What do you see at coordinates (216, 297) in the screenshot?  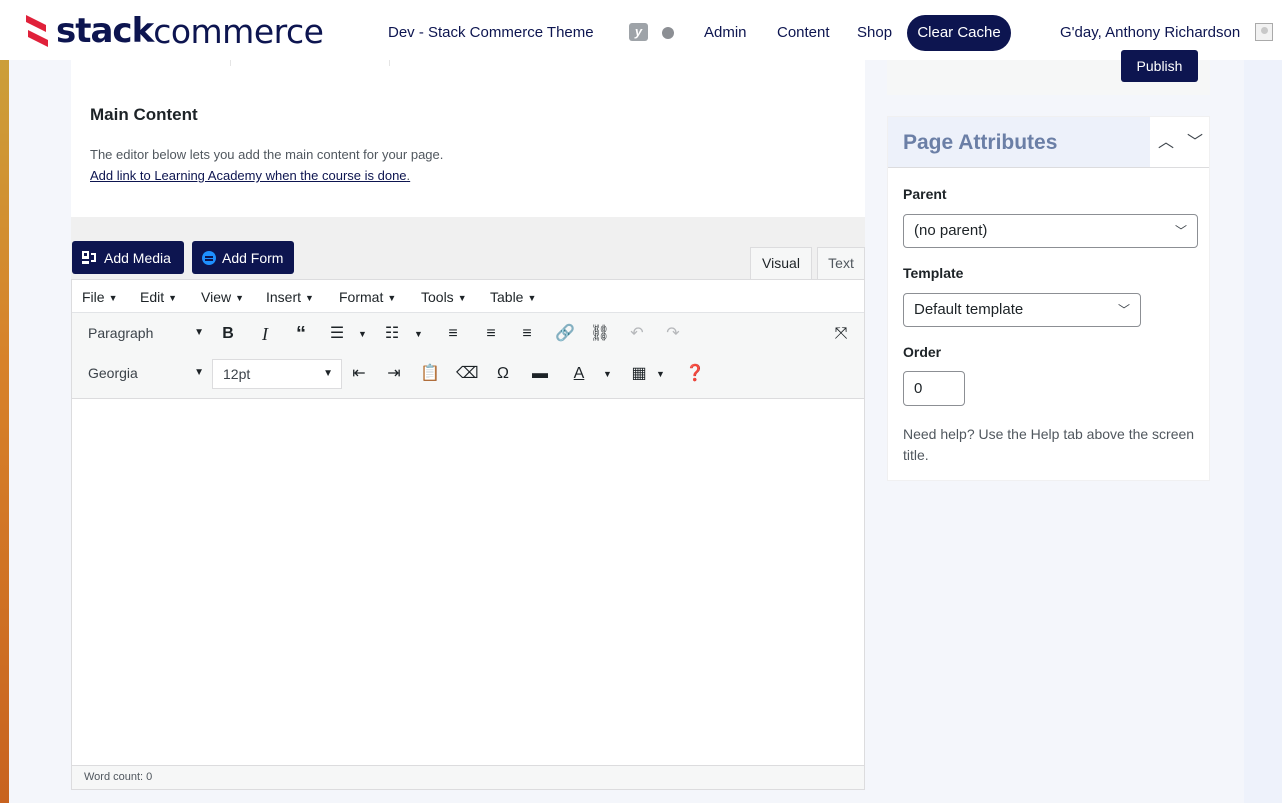 I see `menu-view-label: View` at bounding box center [216, 297].